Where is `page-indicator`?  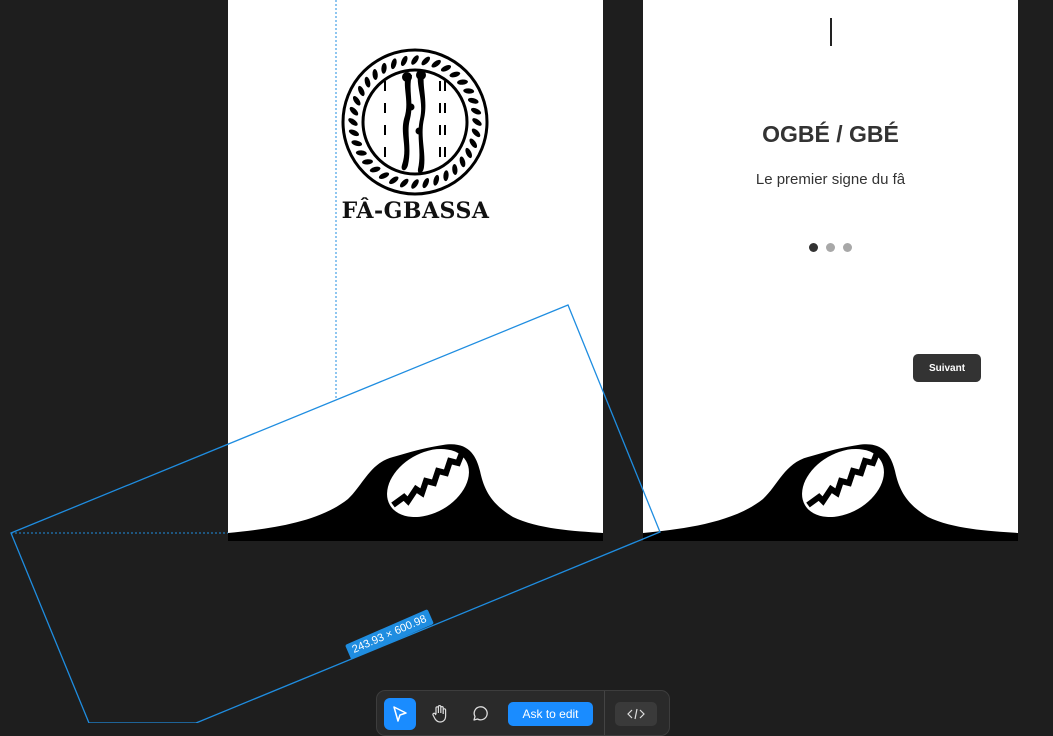
page-indicator is located at coordinates (830, 247).